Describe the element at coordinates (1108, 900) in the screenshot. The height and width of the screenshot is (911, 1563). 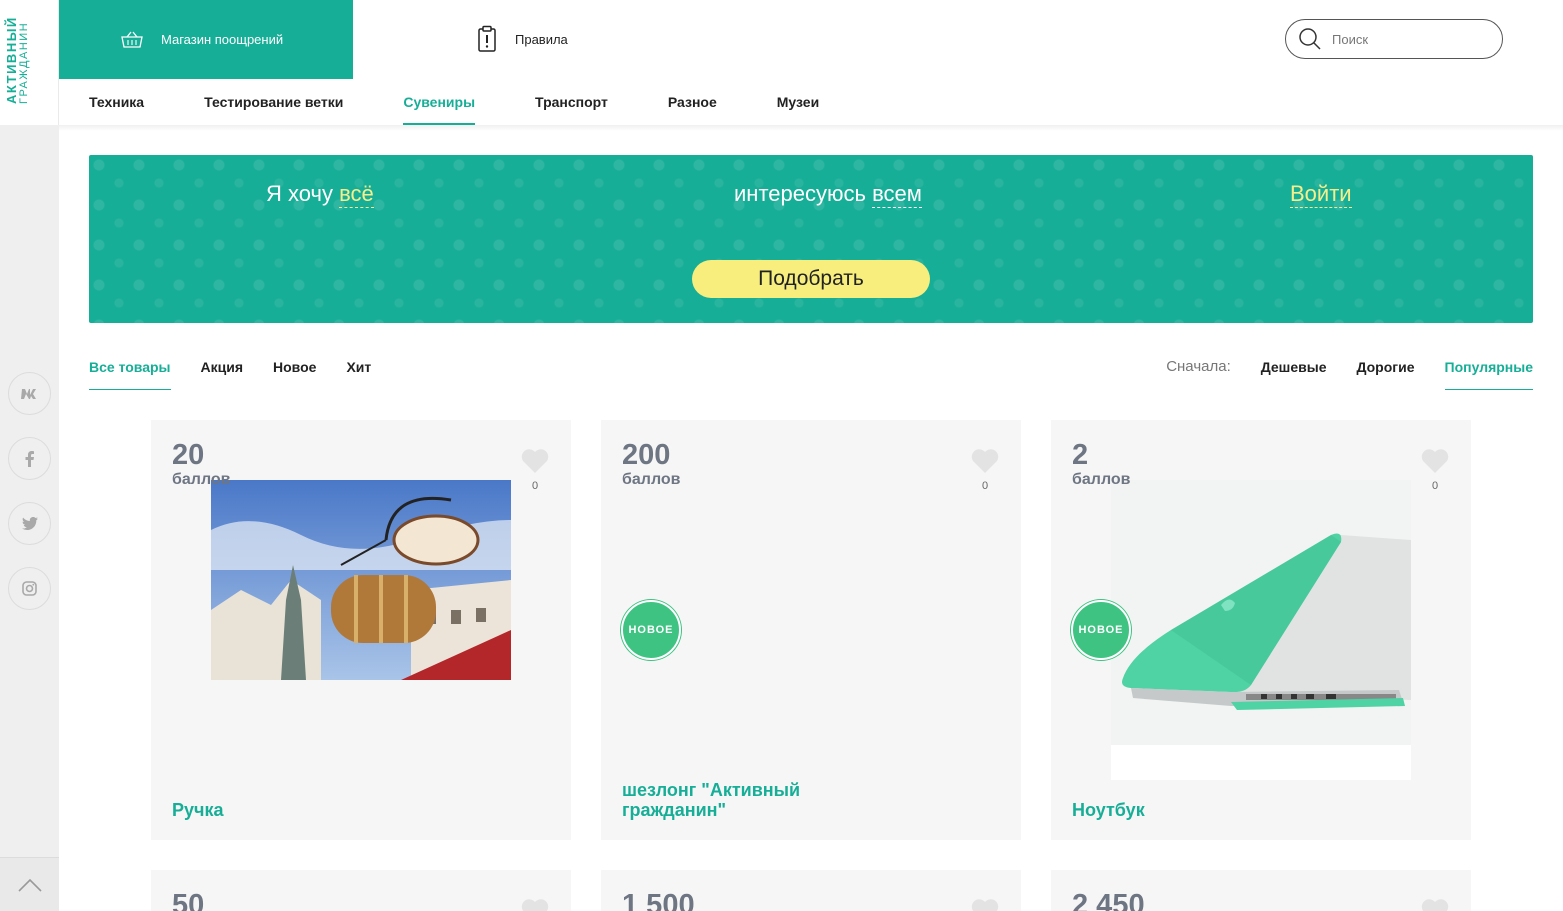
I see `product-price: 2 450` at that location.